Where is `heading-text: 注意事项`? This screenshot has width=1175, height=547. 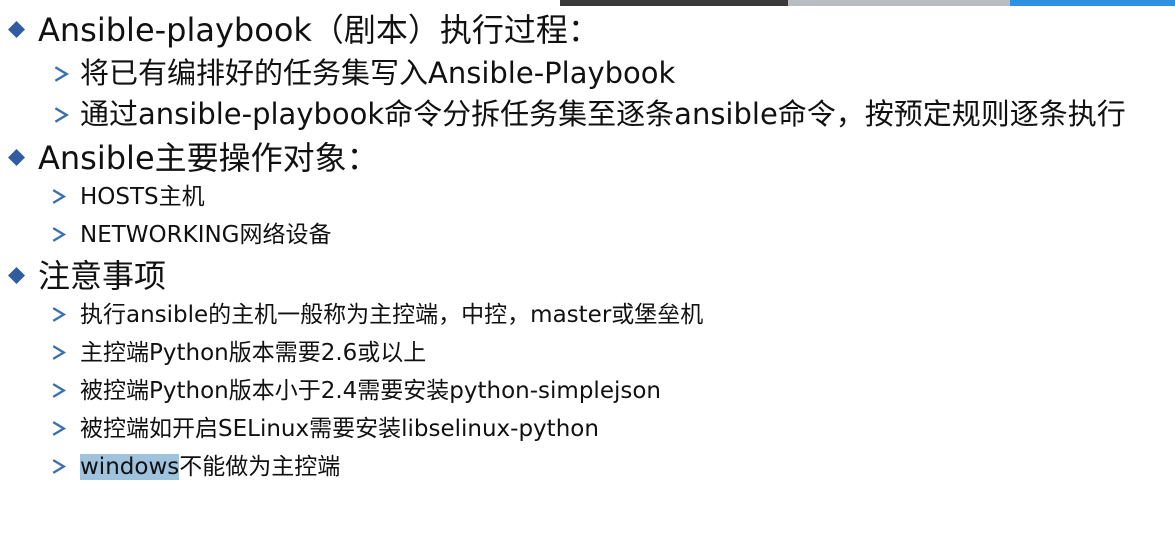
heading-text: 注意事项 is located at coordinates (102, 276).